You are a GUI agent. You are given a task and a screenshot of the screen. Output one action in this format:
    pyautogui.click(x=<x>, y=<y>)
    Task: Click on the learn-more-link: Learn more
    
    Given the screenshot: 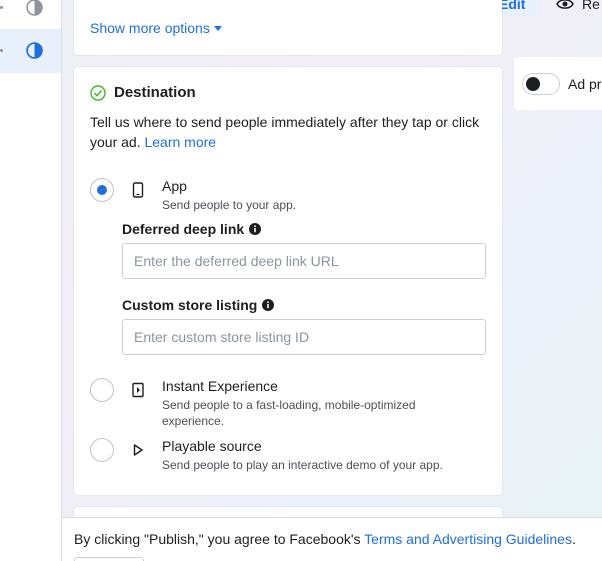 What is the action you would take?
    pyautogui.click(x=180, y=142)
    